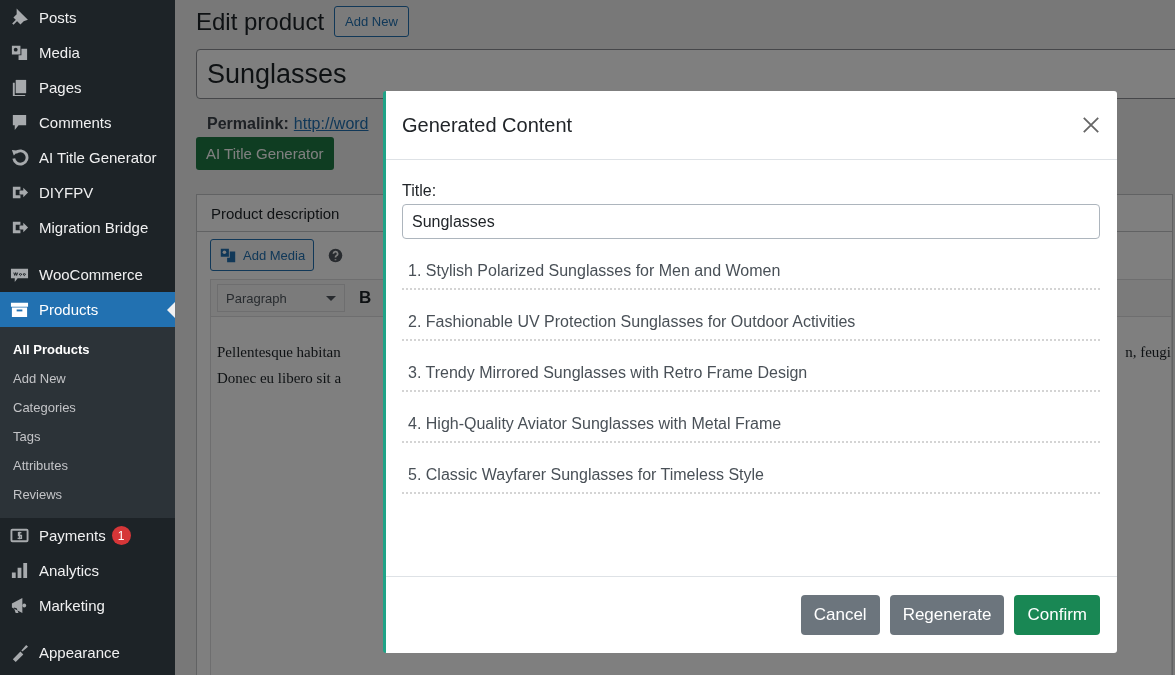 The width and height of the screenshot is (1175, 675). Describe the element at coordinates (279, 352) in the screenshot. I see `editor-text: Pellentesque habitan` at that location.